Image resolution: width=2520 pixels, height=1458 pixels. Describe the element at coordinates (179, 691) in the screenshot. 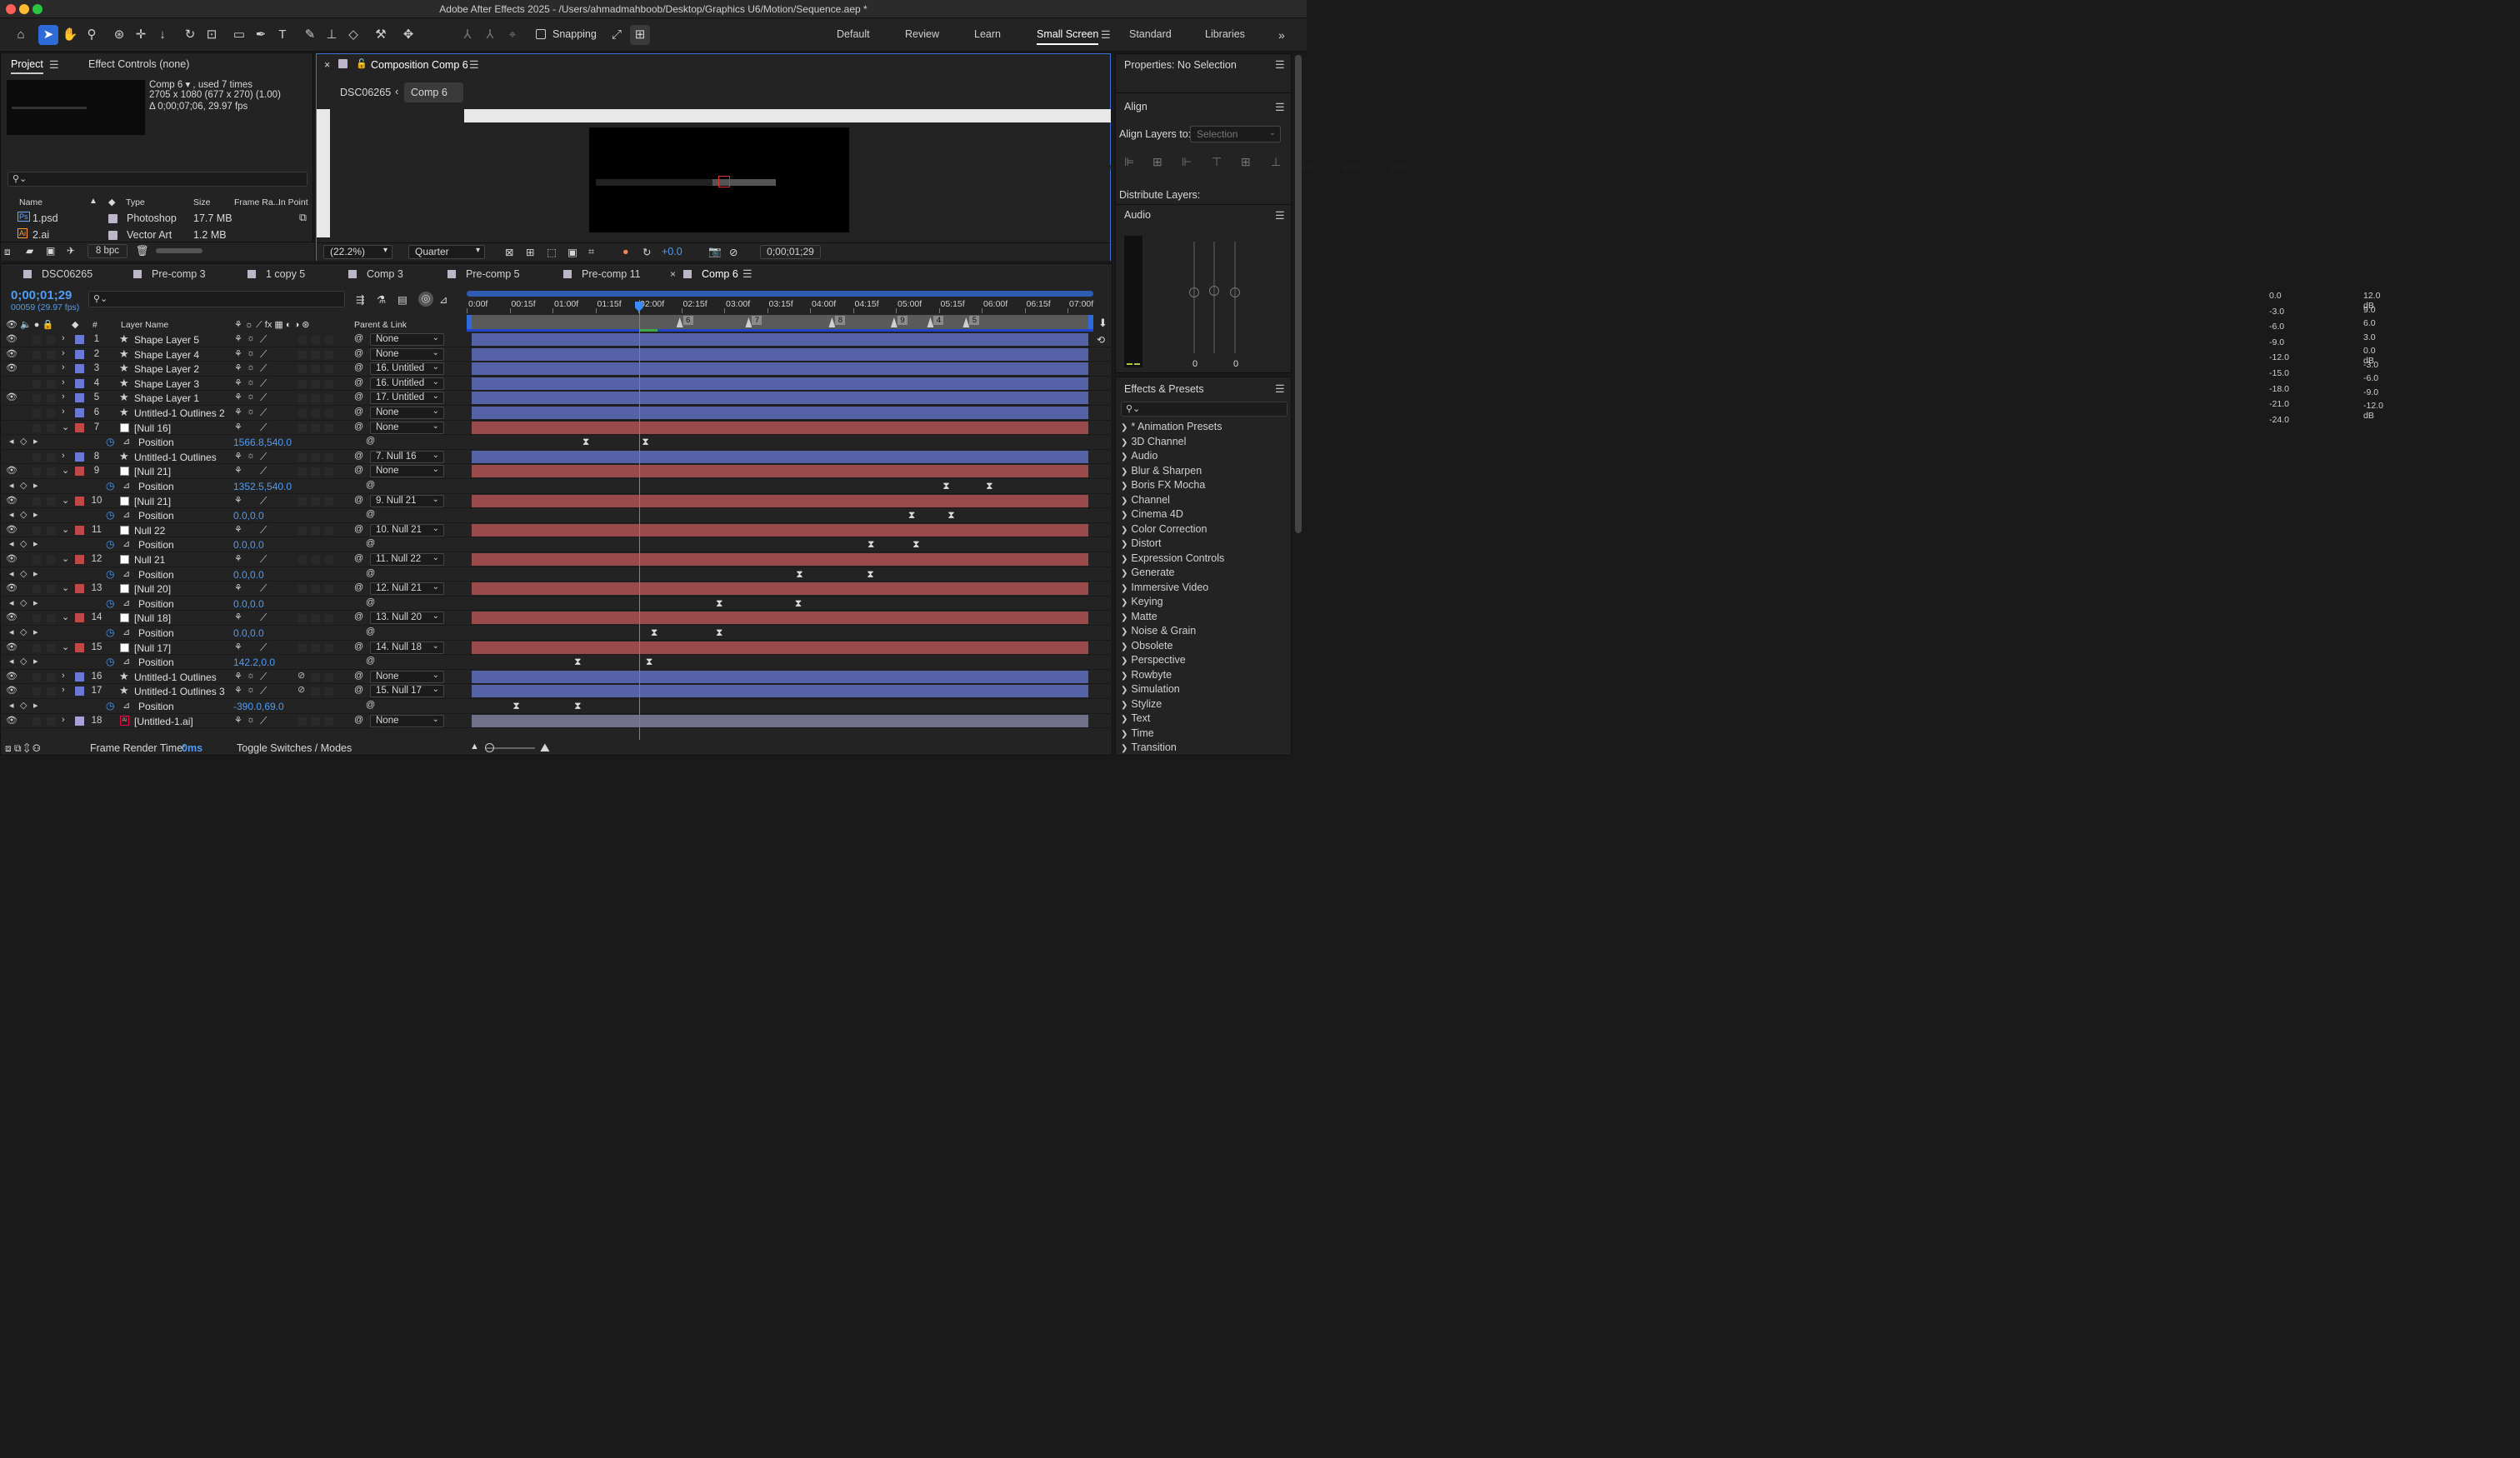

I see `layer-name: Untitled-1 Outlines 3` at that location.